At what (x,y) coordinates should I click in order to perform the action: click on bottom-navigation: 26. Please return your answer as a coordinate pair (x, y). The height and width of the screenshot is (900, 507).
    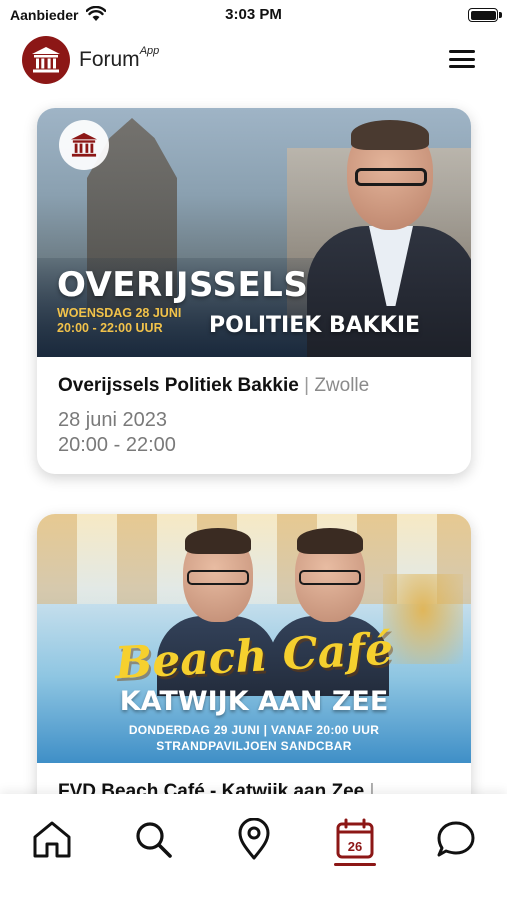
    Looking at the image, I should click on (253, 847).